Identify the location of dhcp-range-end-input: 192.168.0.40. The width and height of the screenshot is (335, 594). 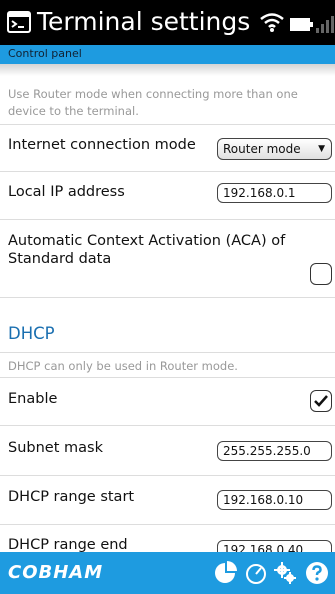
(274, 546).